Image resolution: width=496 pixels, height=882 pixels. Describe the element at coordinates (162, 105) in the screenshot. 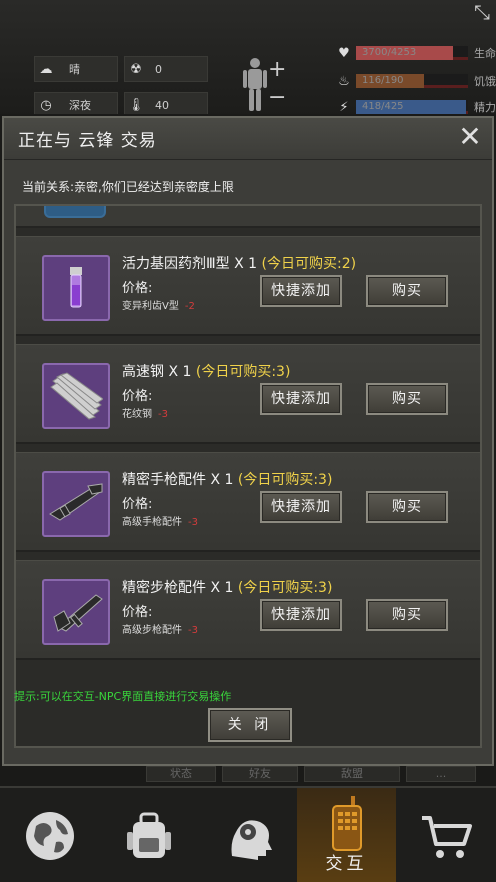

I see `temperature-value: 40` at that location.